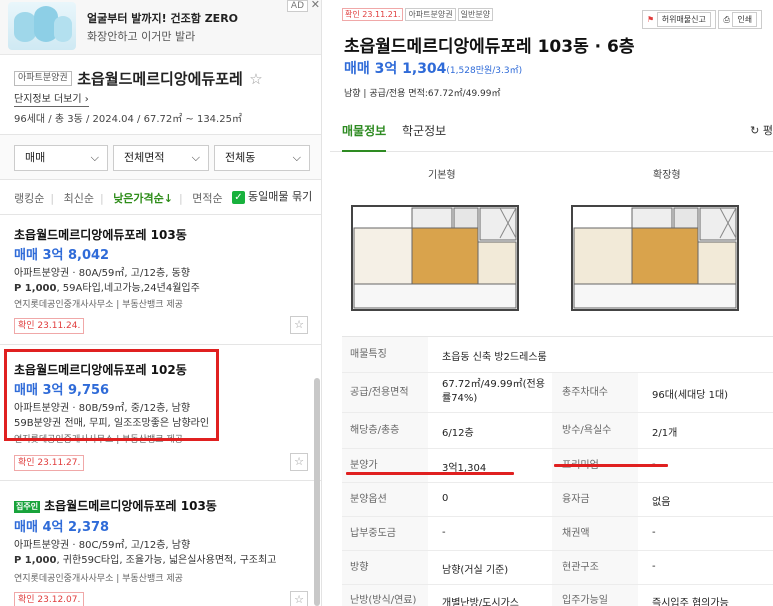 Image resolution: width=773 pixels, height=606 pixels. What do you see at coordinates (445, 498) in the screenshot?
I see `table-value: 0` at bounding box center [445, 498].